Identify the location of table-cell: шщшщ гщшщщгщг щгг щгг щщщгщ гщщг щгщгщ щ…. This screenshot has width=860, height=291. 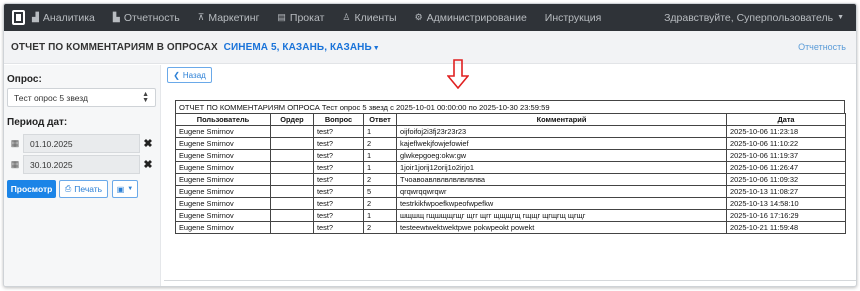
(561, 215).